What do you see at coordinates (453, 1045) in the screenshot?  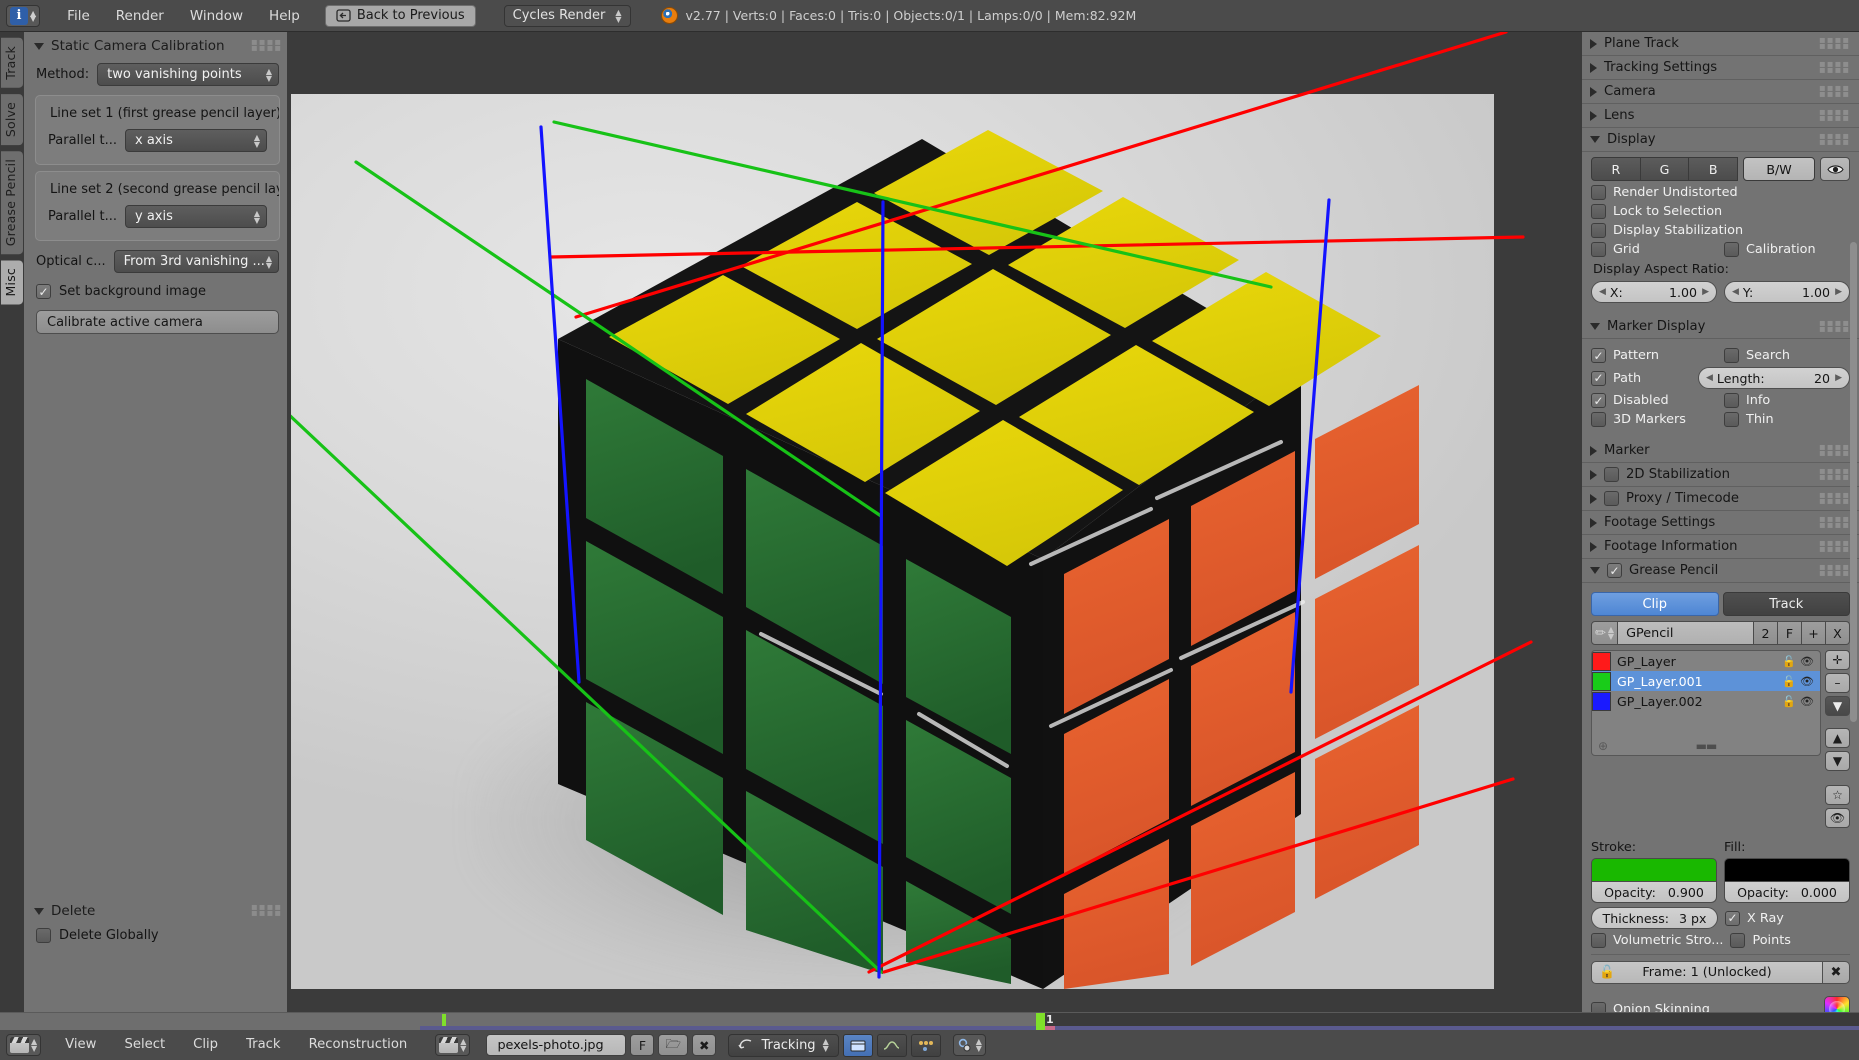 I see `clip-browse-button: ▲ ▼` at bounding box center [453, 1045].